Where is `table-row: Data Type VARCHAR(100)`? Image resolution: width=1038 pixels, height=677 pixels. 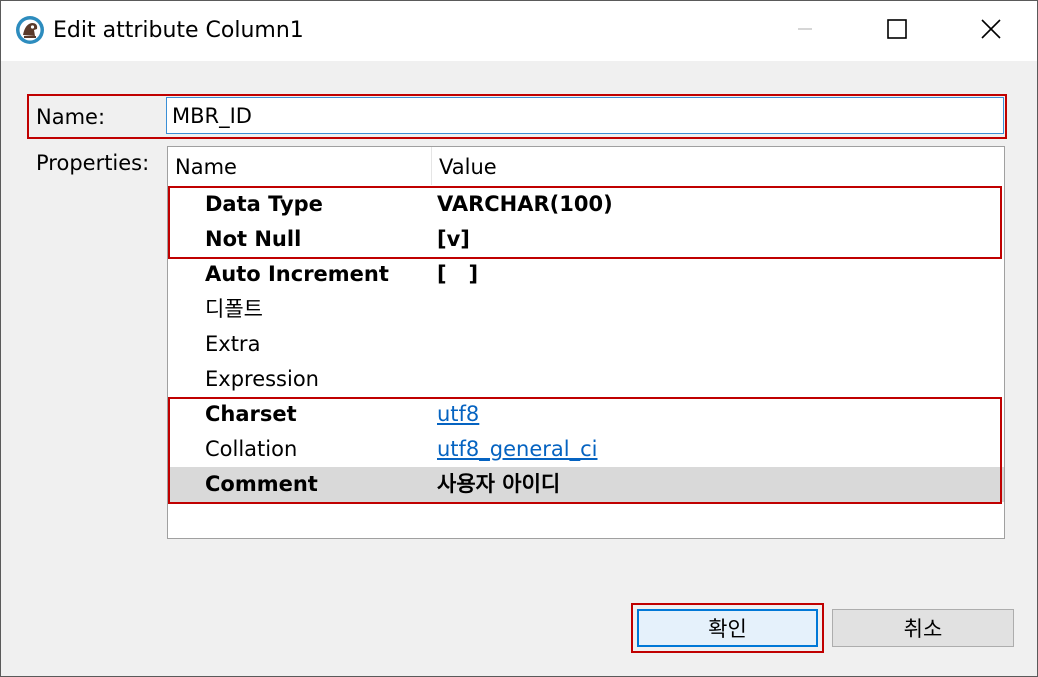
table-row: Data Type VARCHAR(100) is located at coordinates (586, 204).